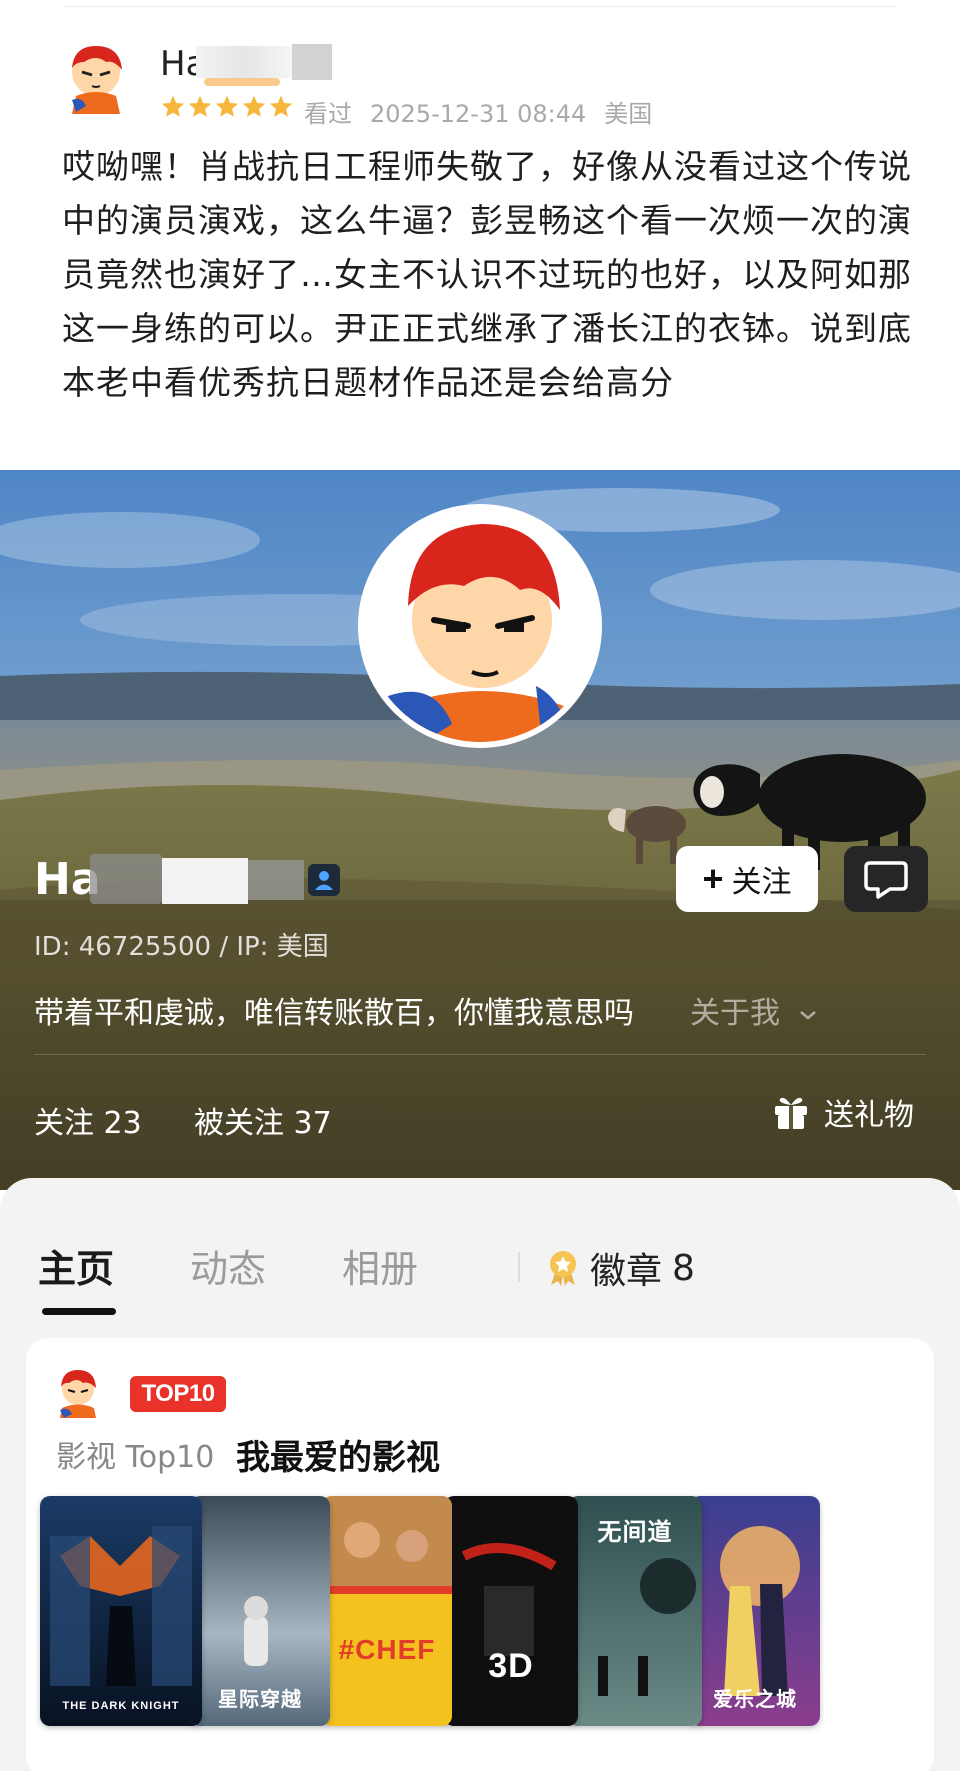 This screenshot has height=1771, width=960. I want to click on send-gift-button: 送礼物, so click(843, 1112).